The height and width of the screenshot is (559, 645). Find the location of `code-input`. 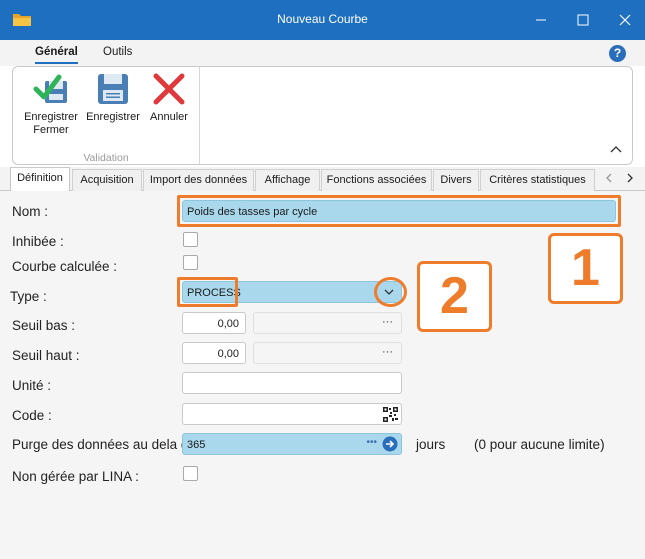

code-input is located at coordinates (292, 414).